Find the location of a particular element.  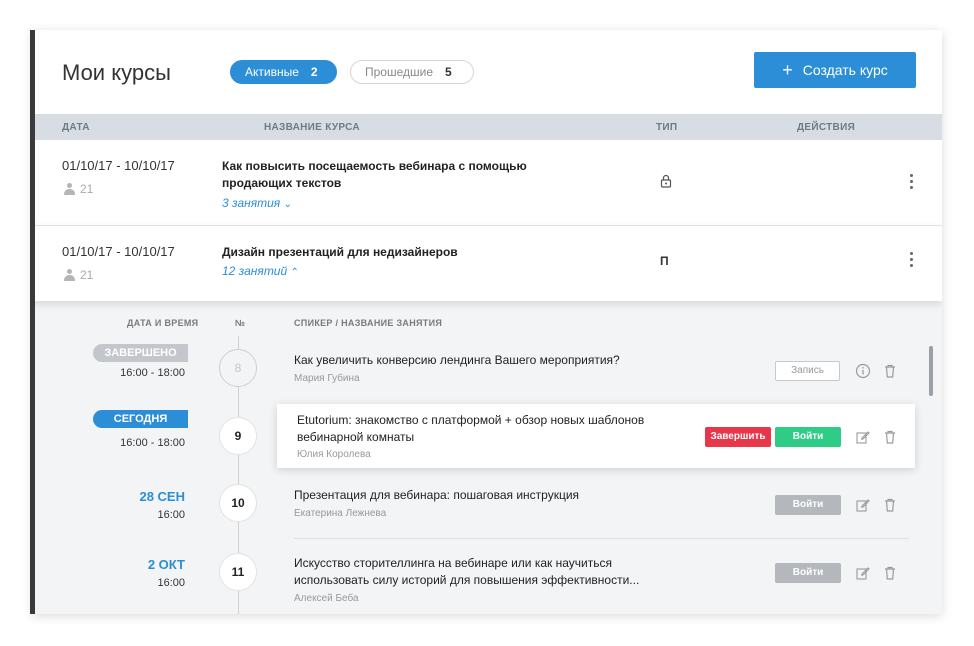

status-badge: СЕГОДНЯ is located at coordinates (140, 419).